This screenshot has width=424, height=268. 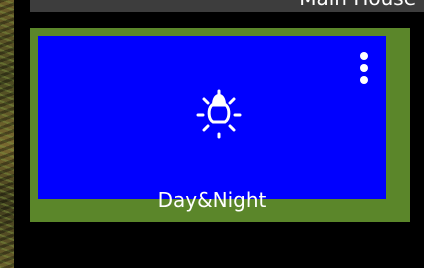 I want to click on lightbulb-icon, so click(x=219, y=114).